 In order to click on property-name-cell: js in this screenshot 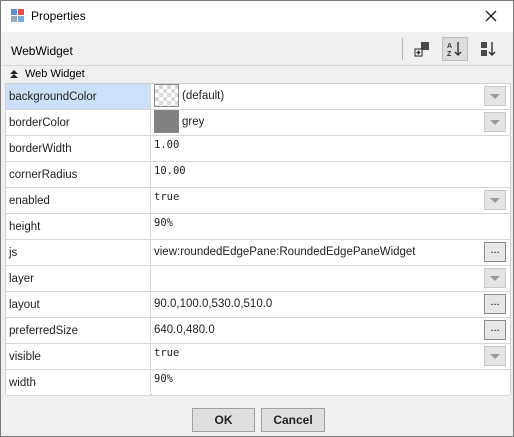, I will do `click(78, 252)`.